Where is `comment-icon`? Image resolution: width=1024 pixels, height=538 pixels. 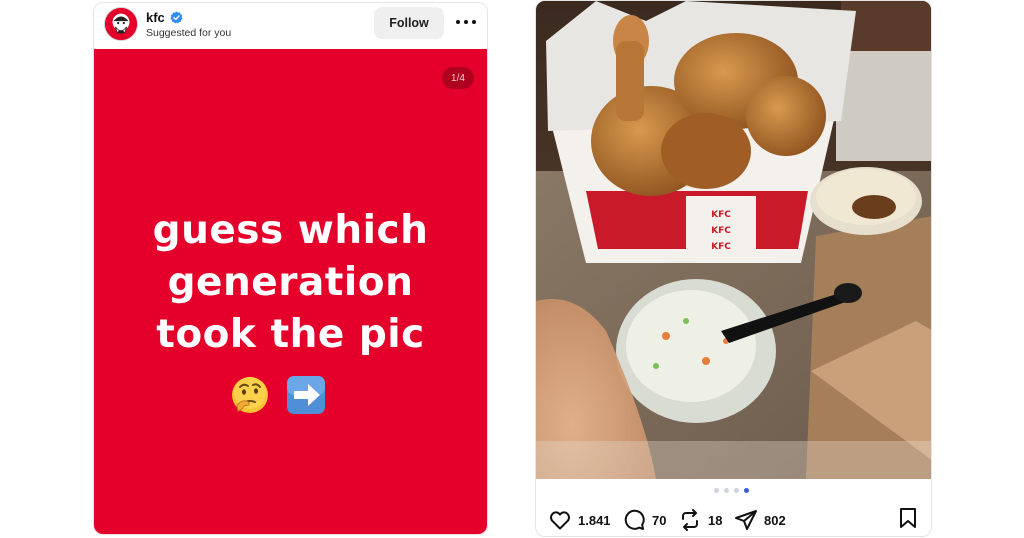 comment-icon is located at coordinates (634, 519).